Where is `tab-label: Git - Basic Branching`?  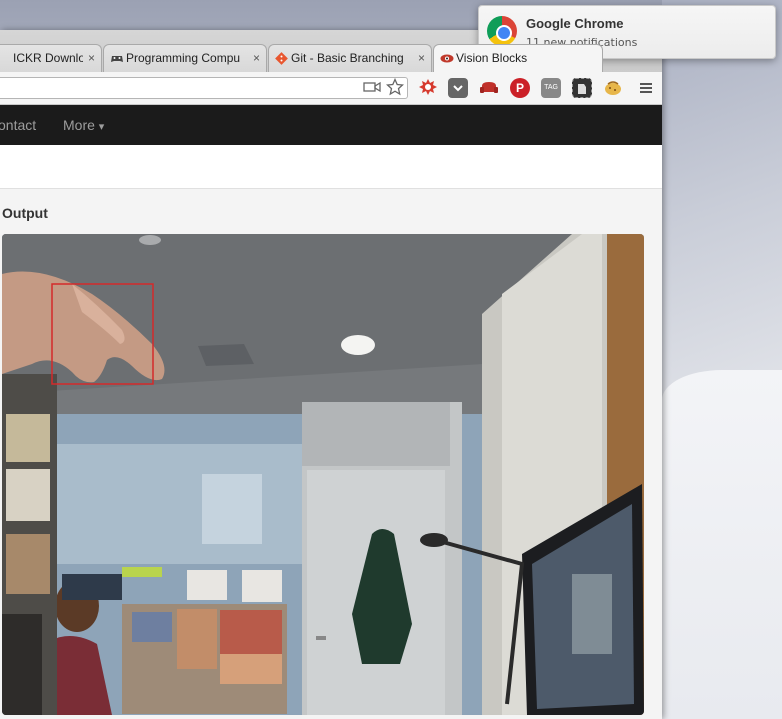
tab-label: Git - Basic Branching is located at coordinates (347, 58).